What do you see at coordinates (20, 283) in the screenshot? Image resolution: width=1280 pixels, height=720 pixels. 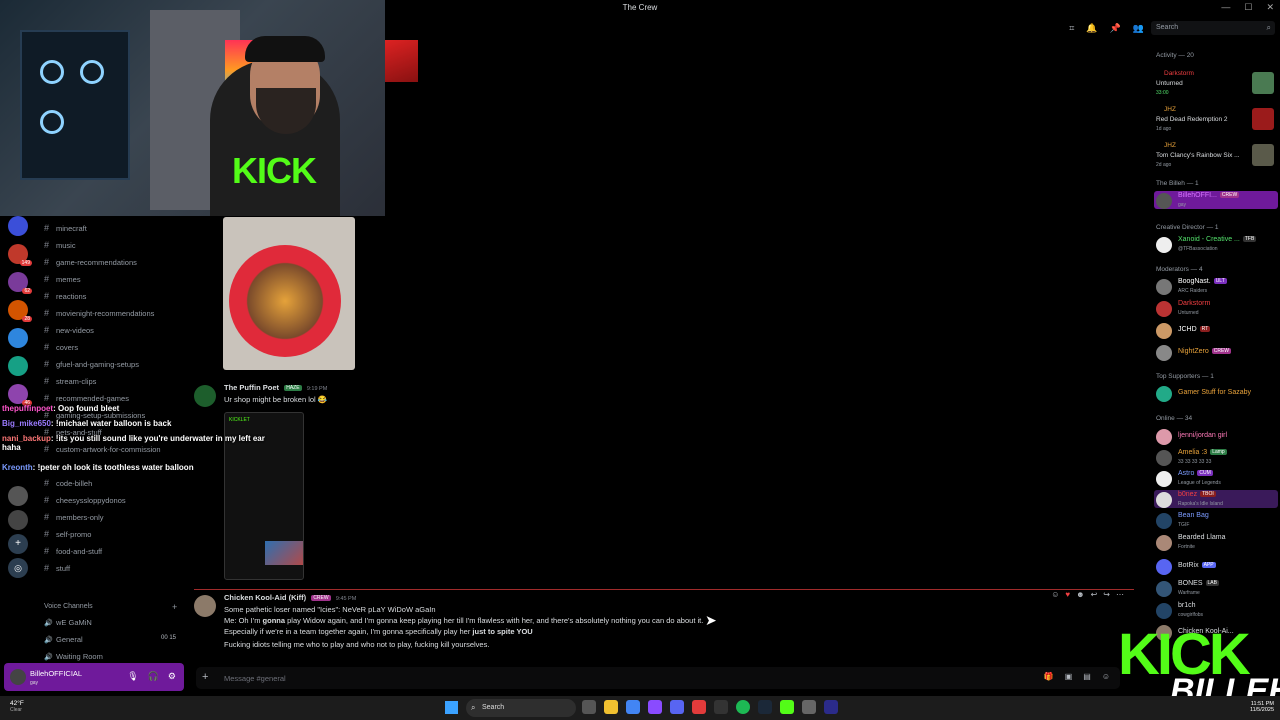 I see `server-icon: 62` at bounding box center [20, 283].